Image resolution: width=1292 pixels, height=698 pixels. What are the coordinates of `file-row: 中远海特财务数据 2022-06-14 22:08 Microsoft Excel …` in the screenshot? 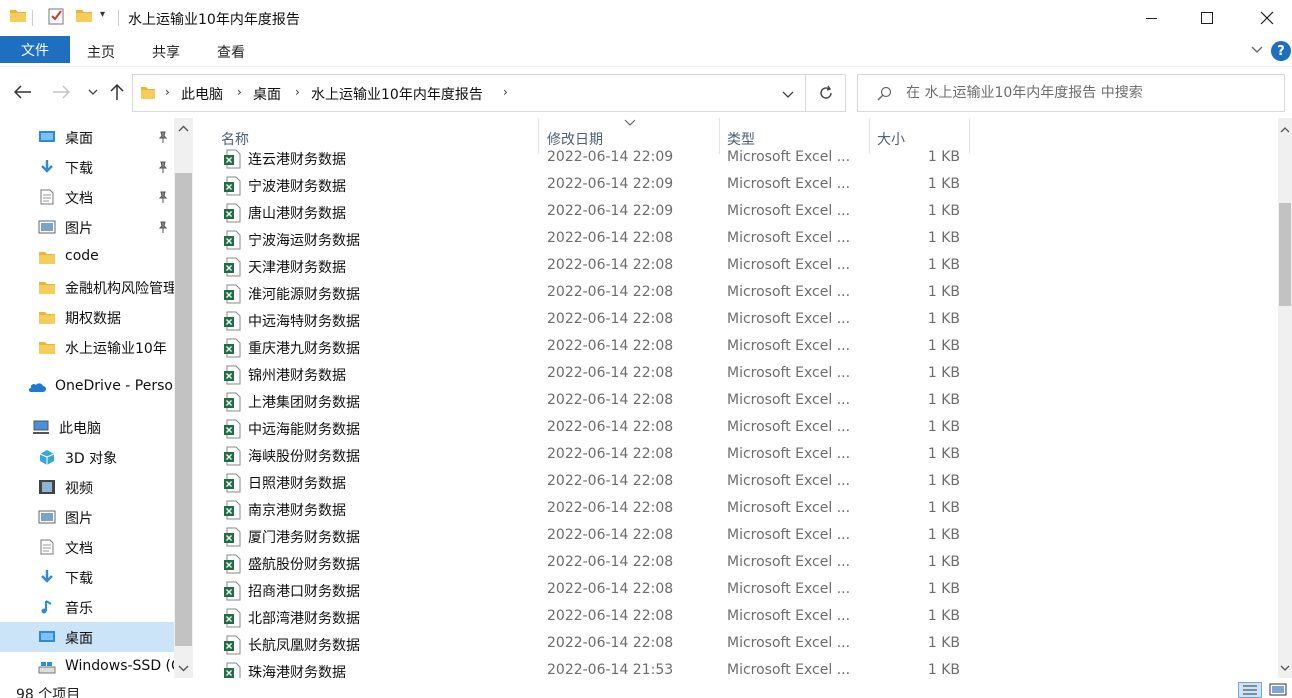 It's located at (597, 320).